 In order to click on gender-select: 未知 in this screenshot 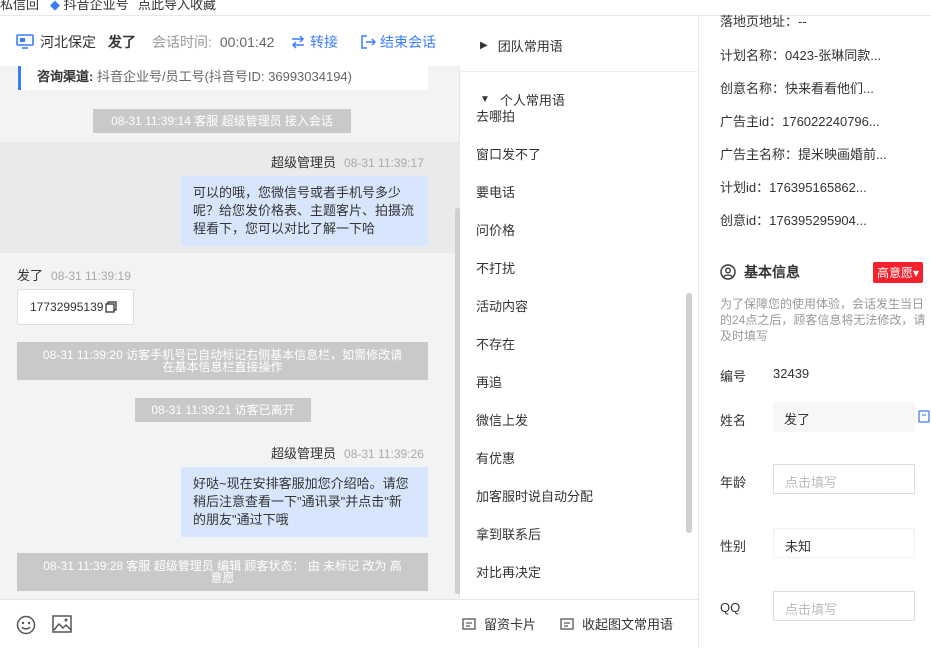, I will do `click(844, 543)`.